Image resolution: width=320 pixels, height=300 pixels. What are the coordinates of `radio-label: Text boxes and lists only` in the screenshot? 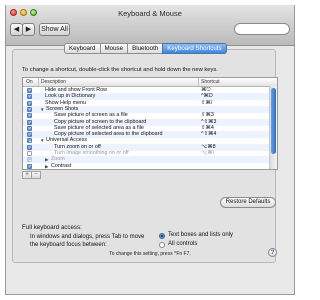 It's located at (200, 235).